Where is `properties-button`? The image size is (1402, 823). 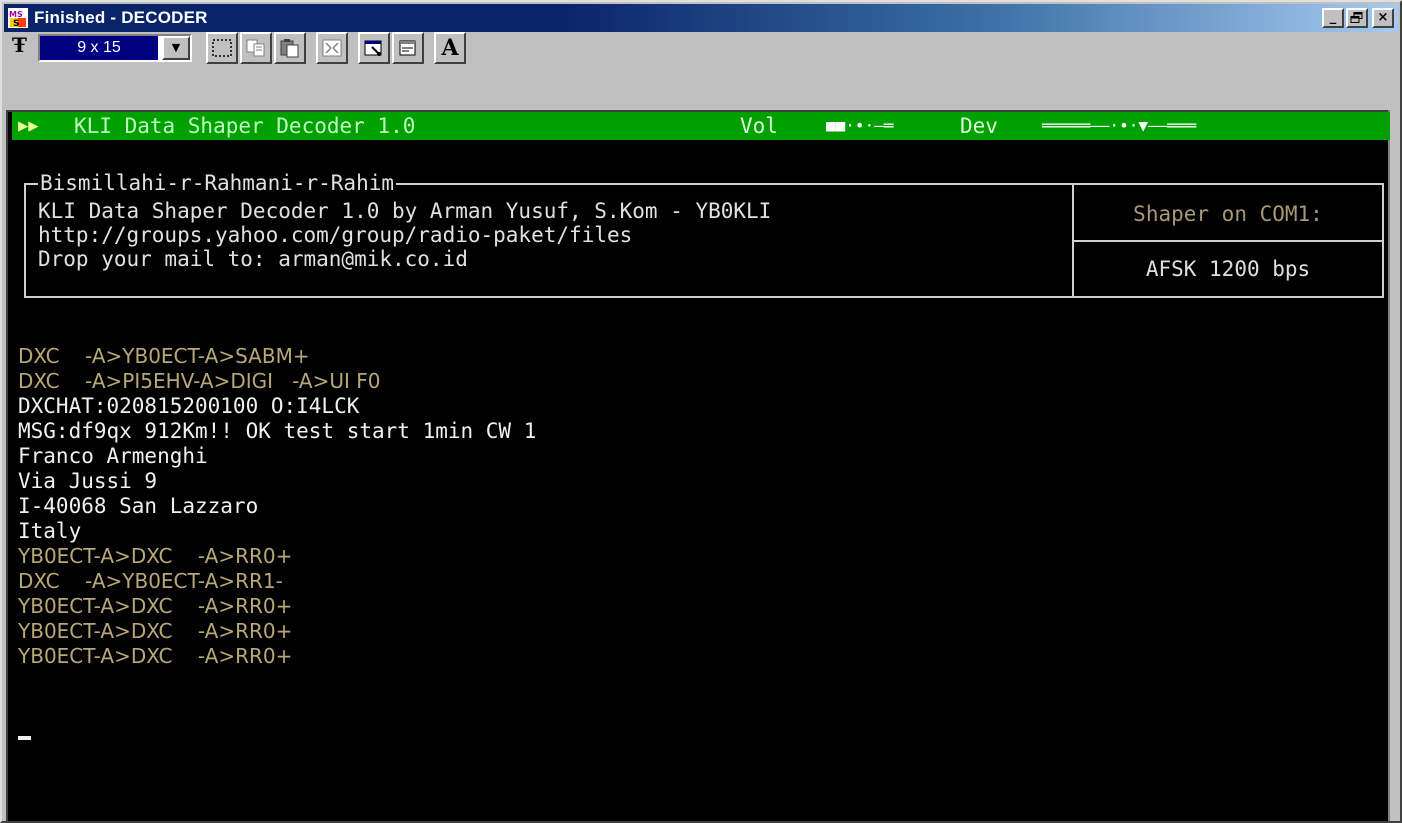
properties-button is located at coordinates (374, 48).